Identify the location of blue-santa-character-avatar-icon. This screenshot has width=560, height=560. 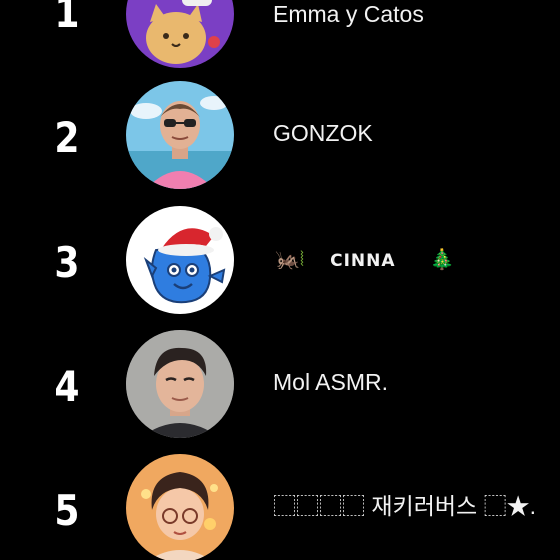
(180, 260).